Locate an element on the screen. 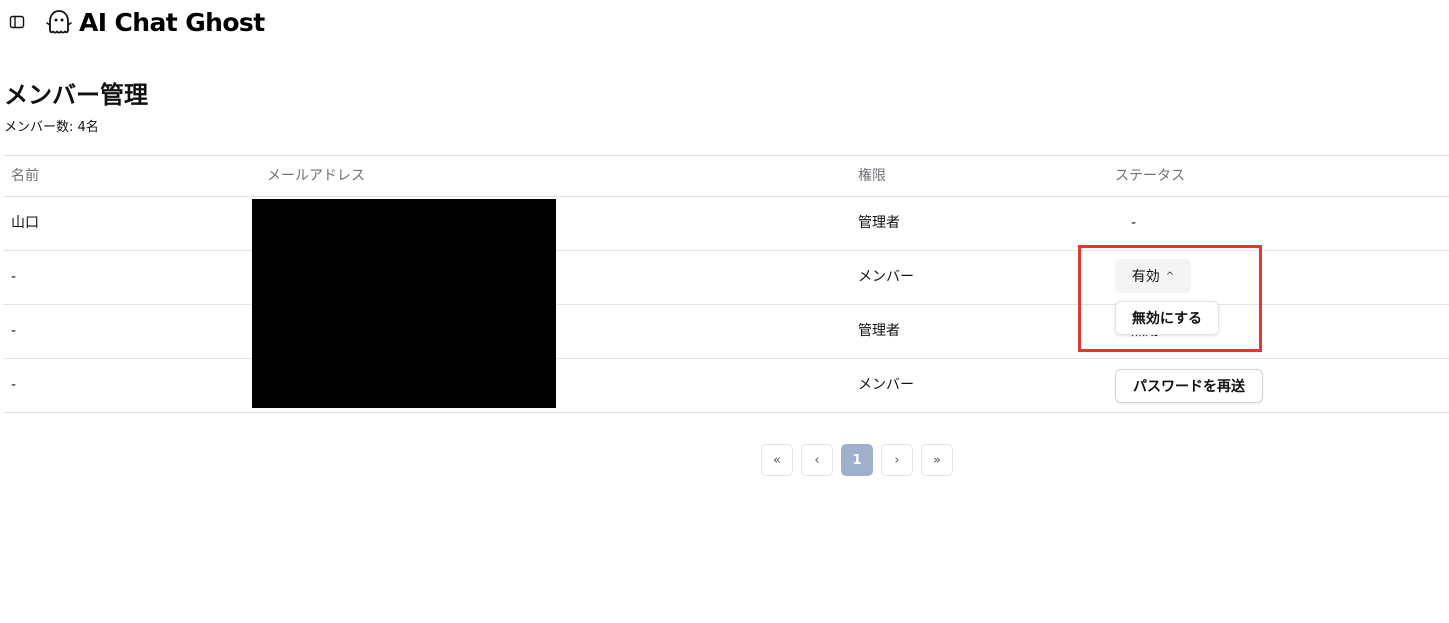 The width and height of the screenshot is (1449, 623). member-count: メンバー数: 4名 is located at coordinates (51, 127).